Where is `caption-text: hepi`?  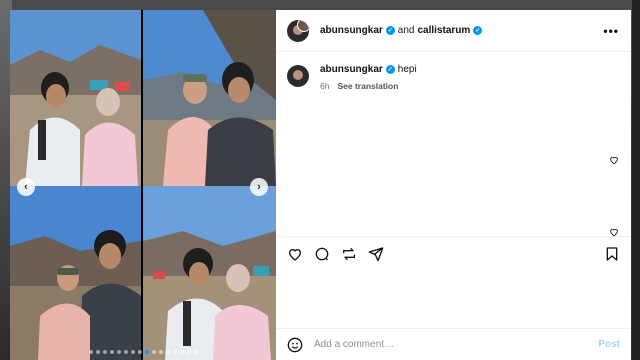 caption-text: hepi is located at coordinates (407, 69).